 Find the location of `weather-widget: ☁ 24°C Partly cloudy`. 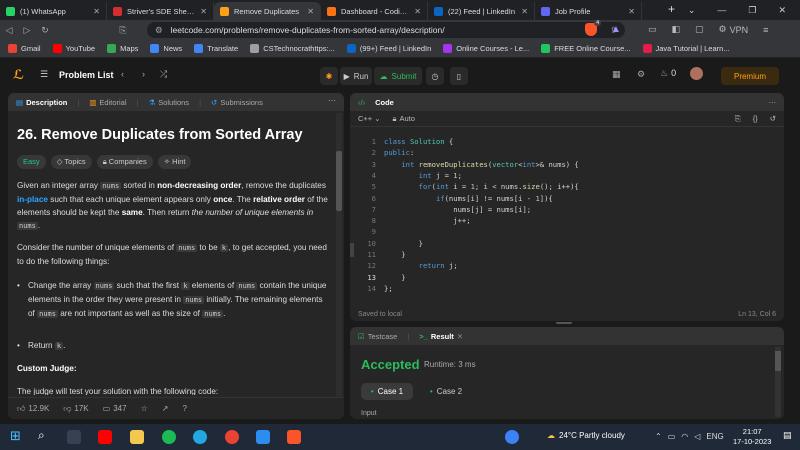

weather-widget: ☁ 24°C Partly cloudy is located at coordinates (586, 435).